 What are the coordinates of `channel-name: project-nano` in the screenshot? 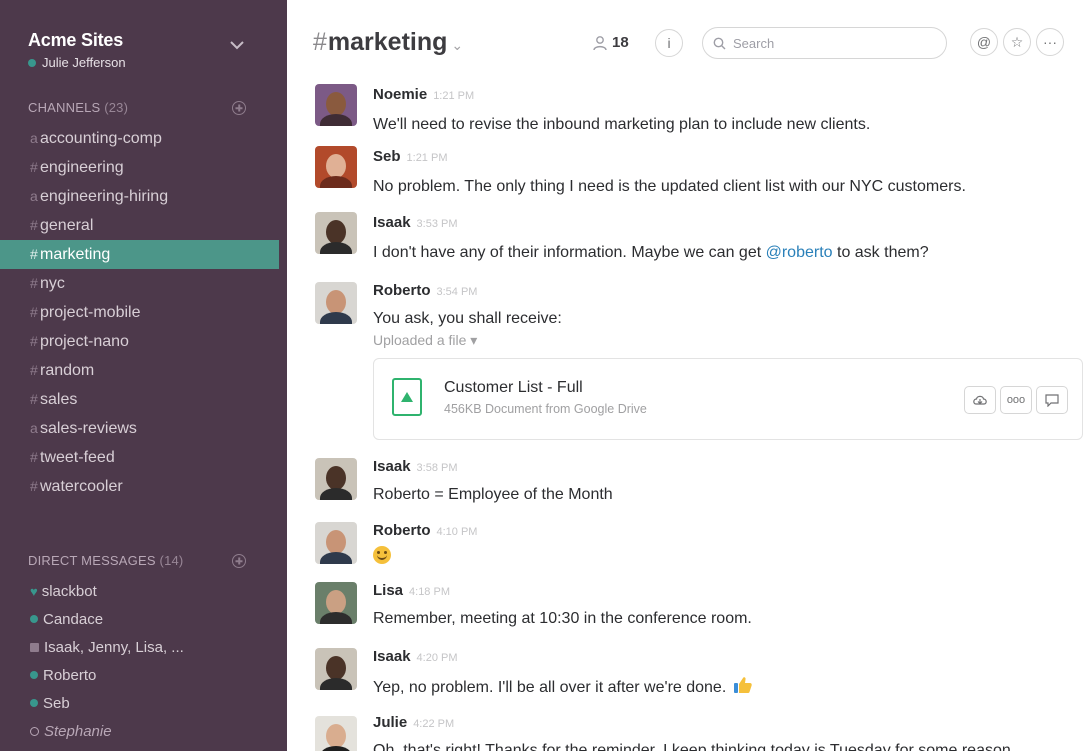 It's located at (84, 341).